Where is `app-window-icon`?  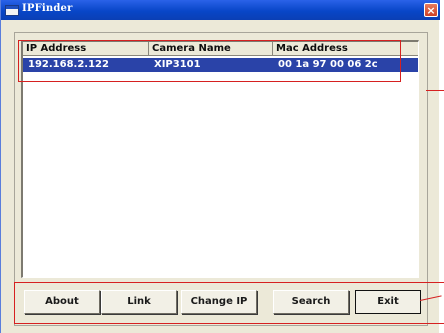 app-window-icon is located at coordinates (12, 10).